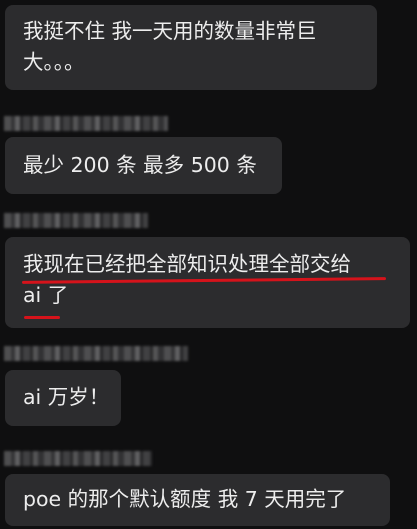  Describe the element at coordinates (54, 62) in the screenshot. I see `message-text-line: 大。。。` at that location.